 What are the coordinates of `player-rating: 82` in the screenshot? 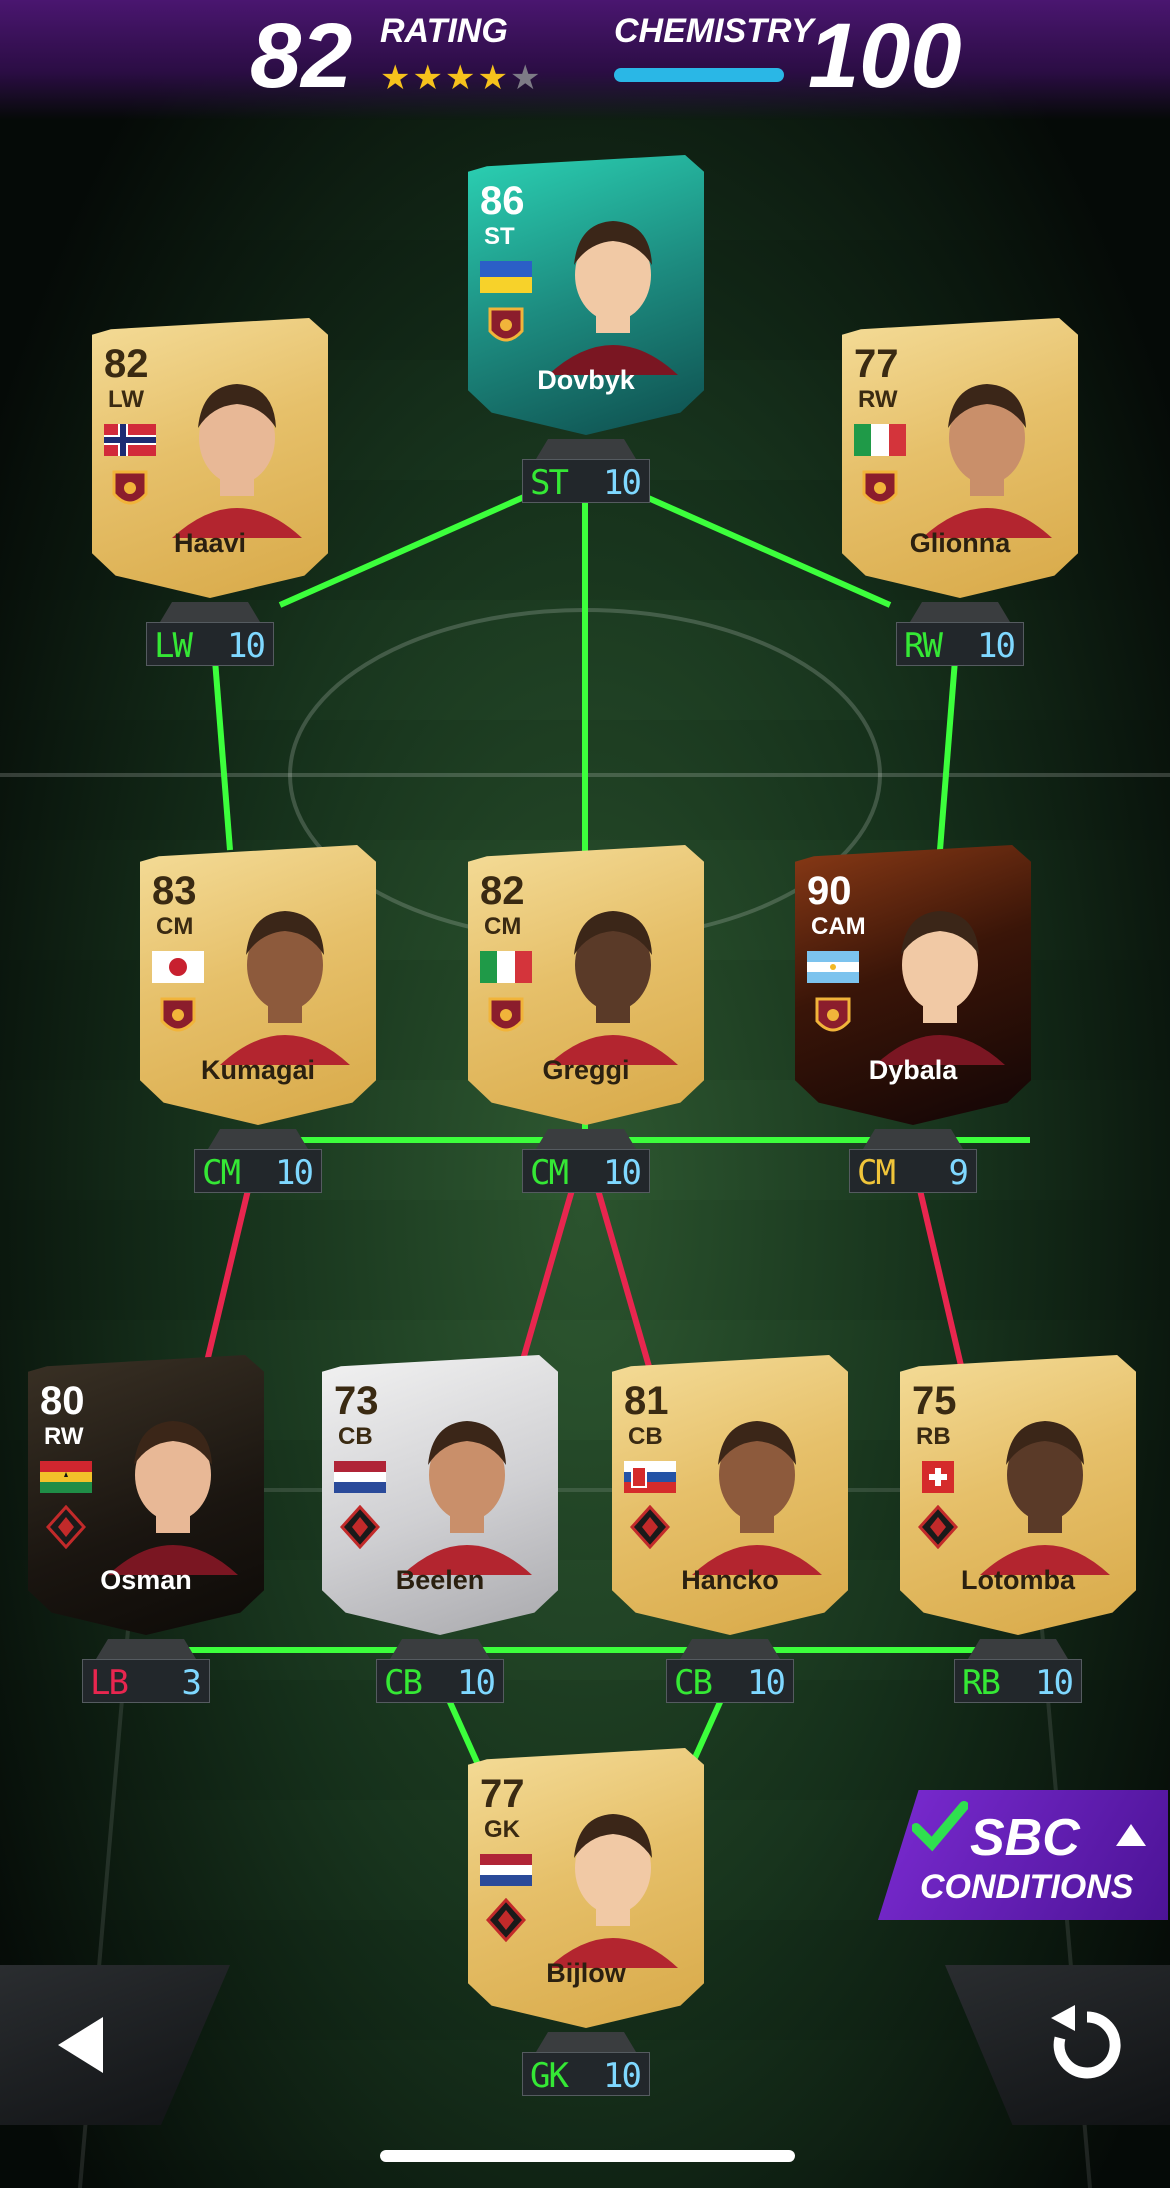 It's located at (502, 891).